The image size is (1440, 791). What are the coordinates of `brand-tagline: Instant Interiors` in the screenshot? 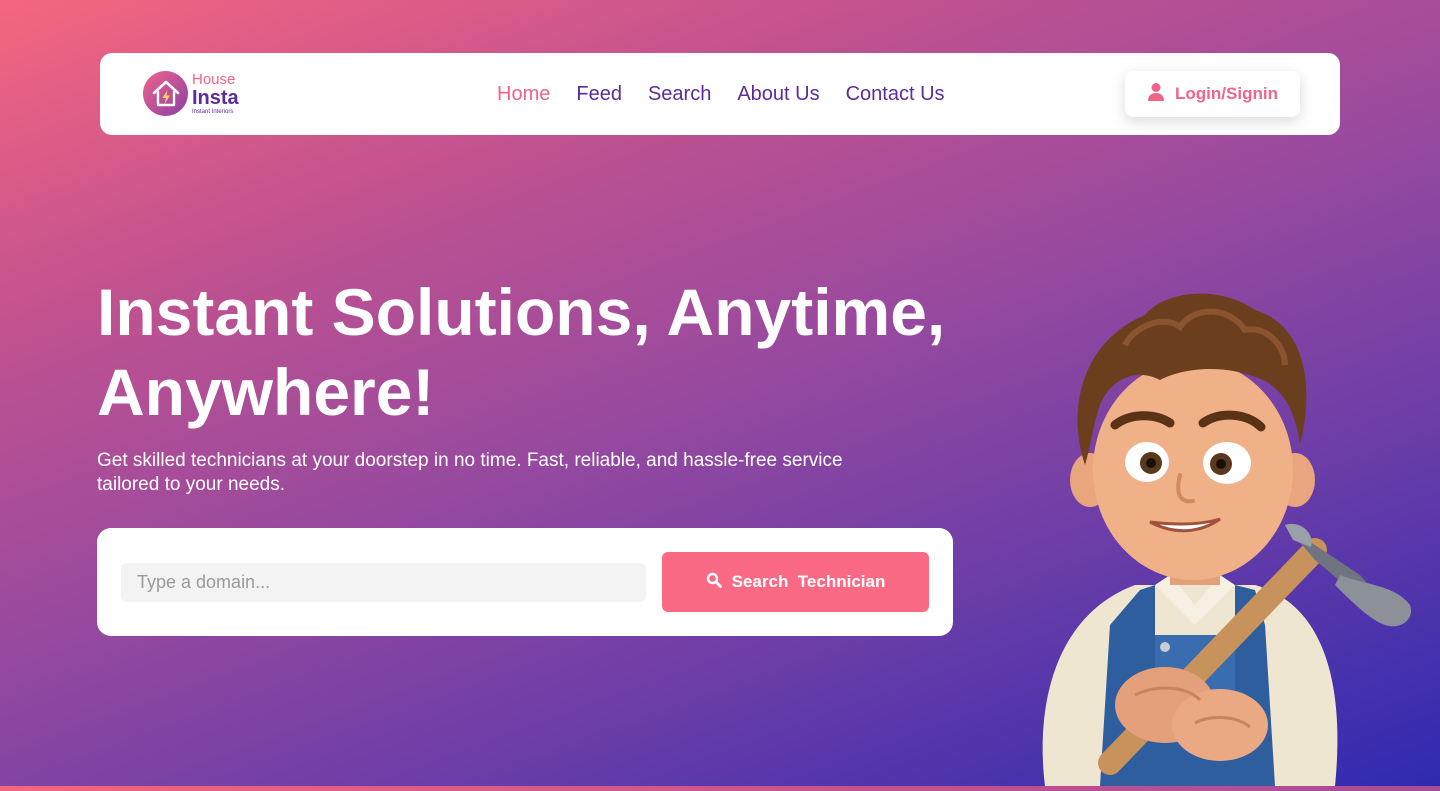 It's located at (213, 112).